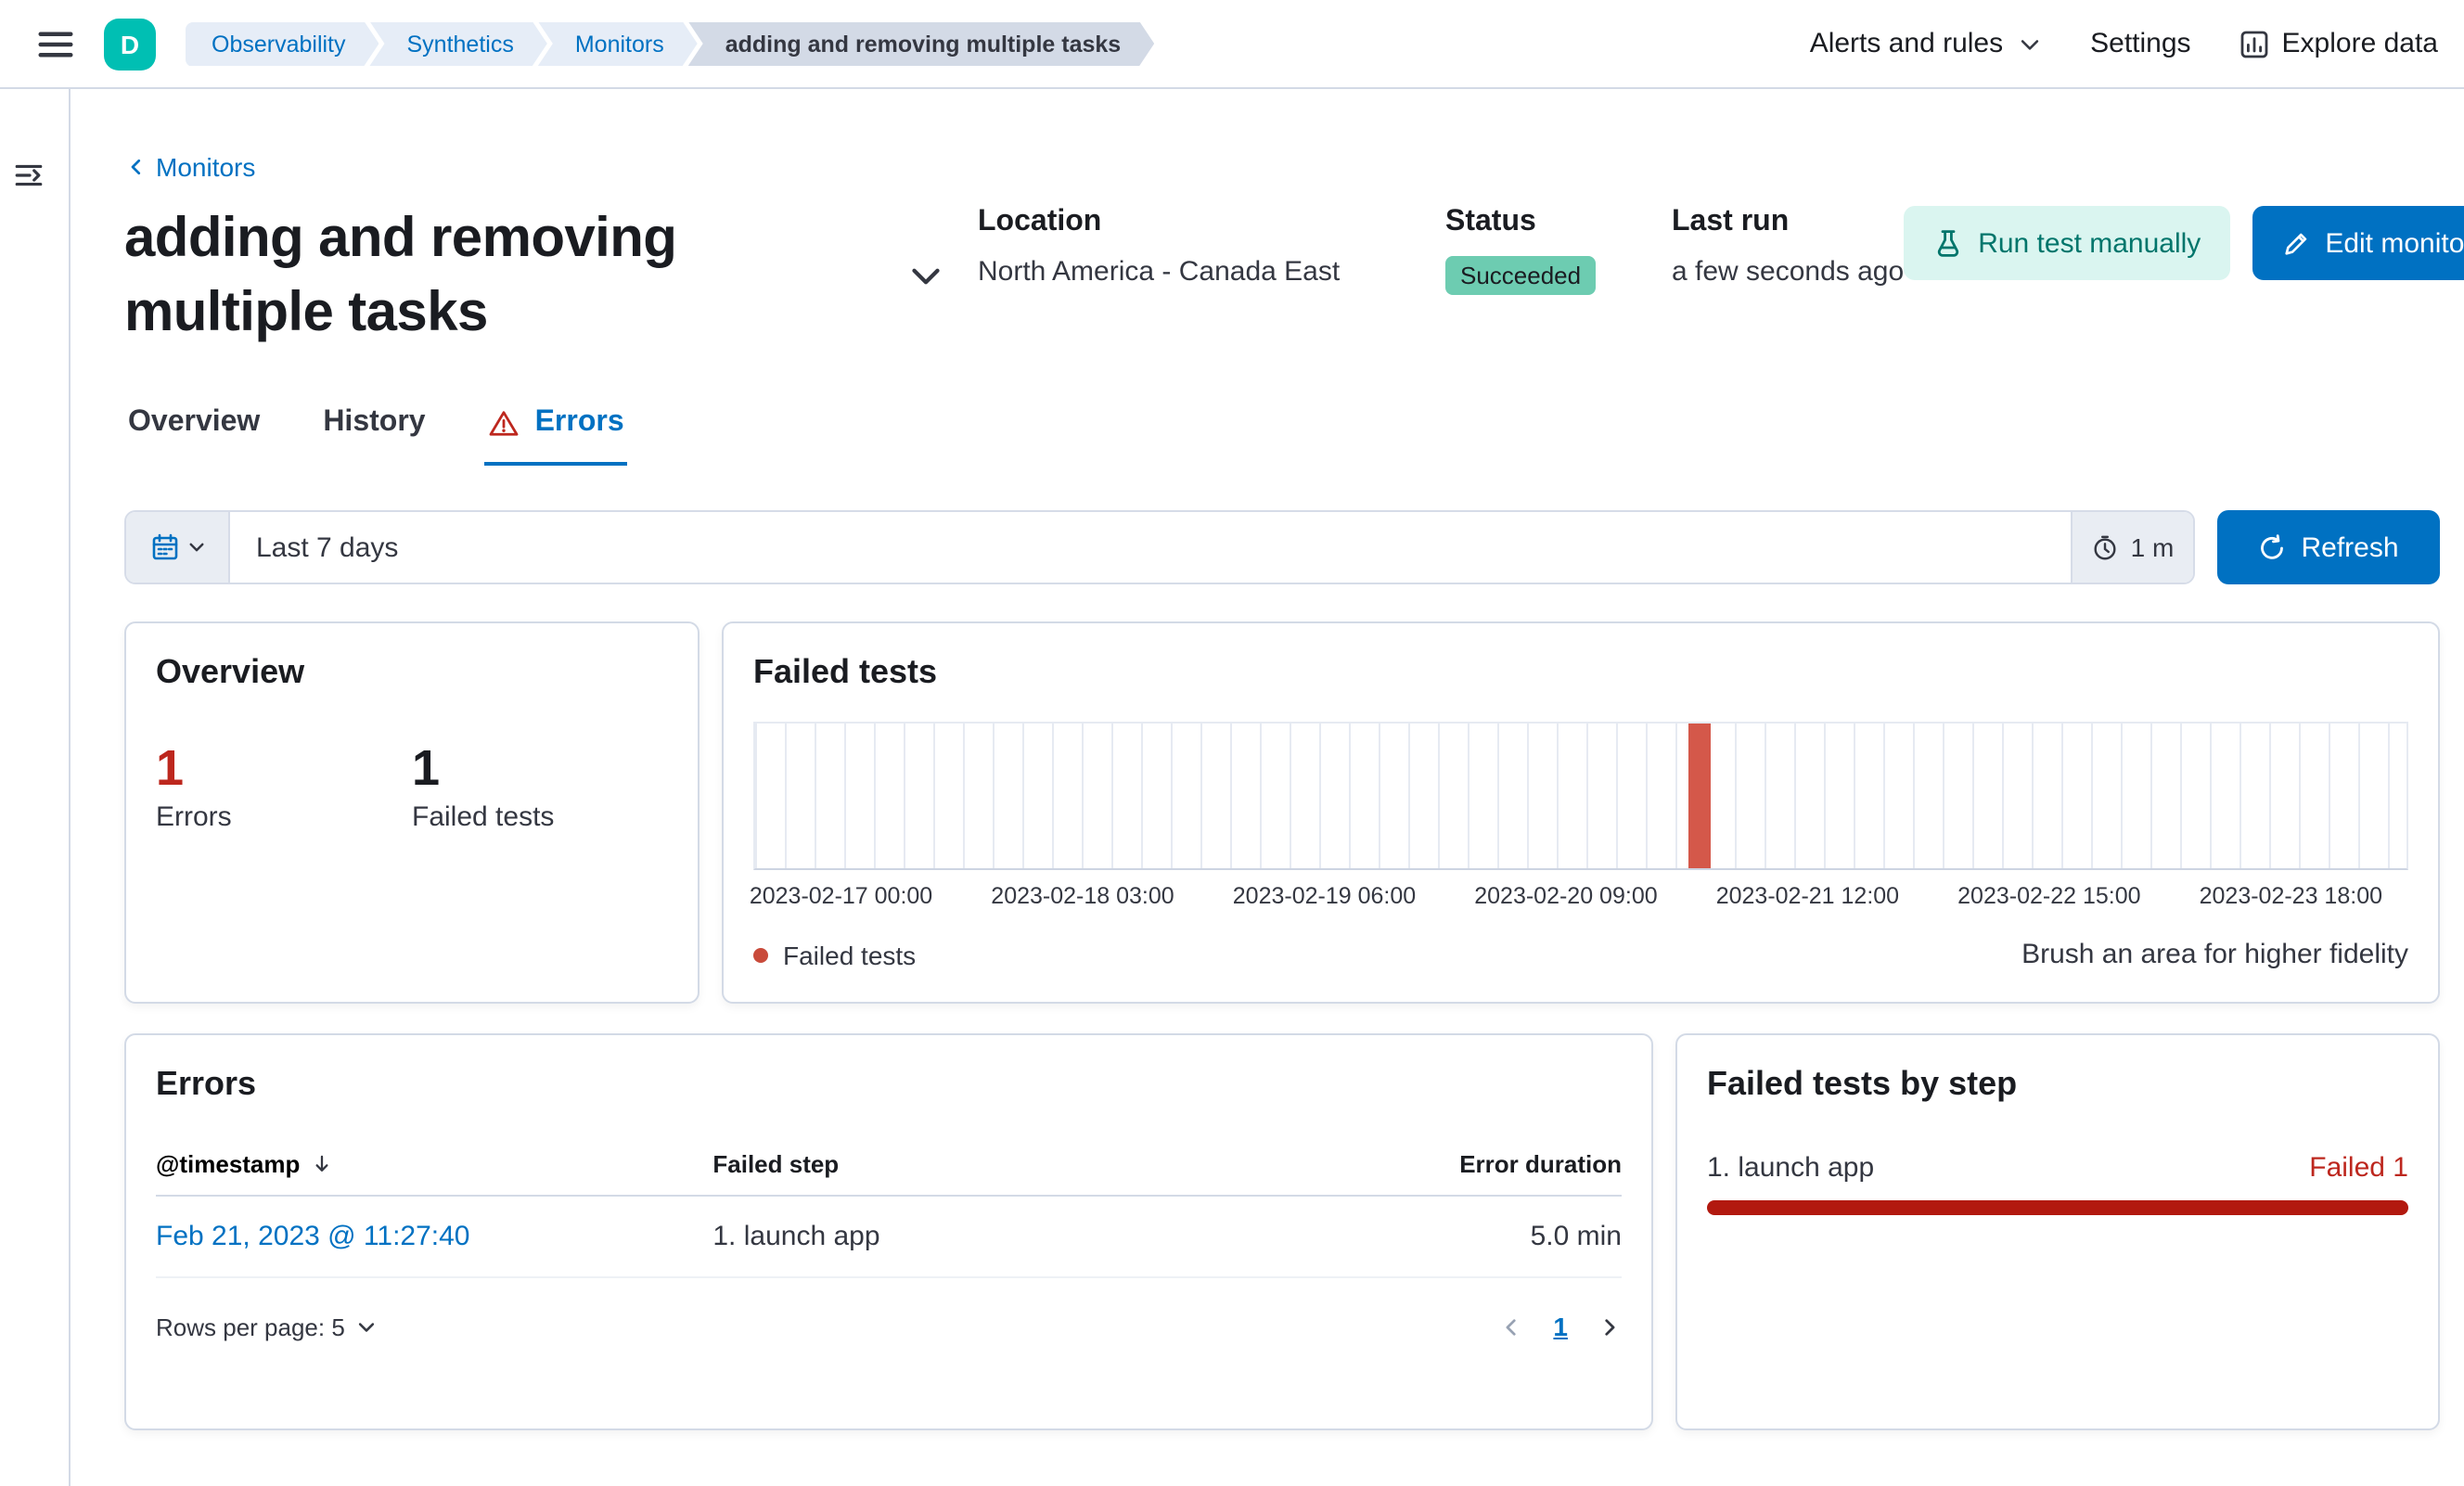 This screenshot has height=1486, width=2464. Describe the element at coordinates (313, 1236) in the screenshot. I see `error-timestamp-link: Feb 21, 2023 @ 11:27:40` at that location.